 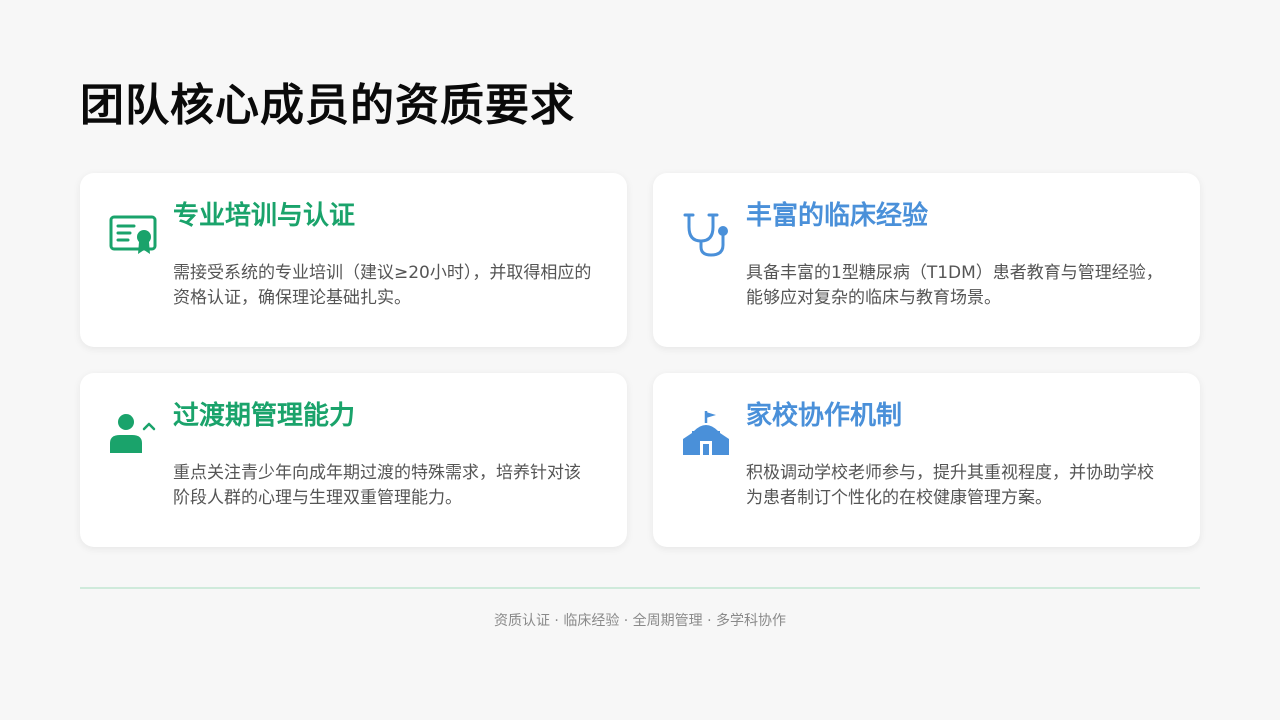 I want to click on footer-tagline: 资质认证 · 临床经验 · 全周期管理 · 多学科协作, so click(x=640, y=621).